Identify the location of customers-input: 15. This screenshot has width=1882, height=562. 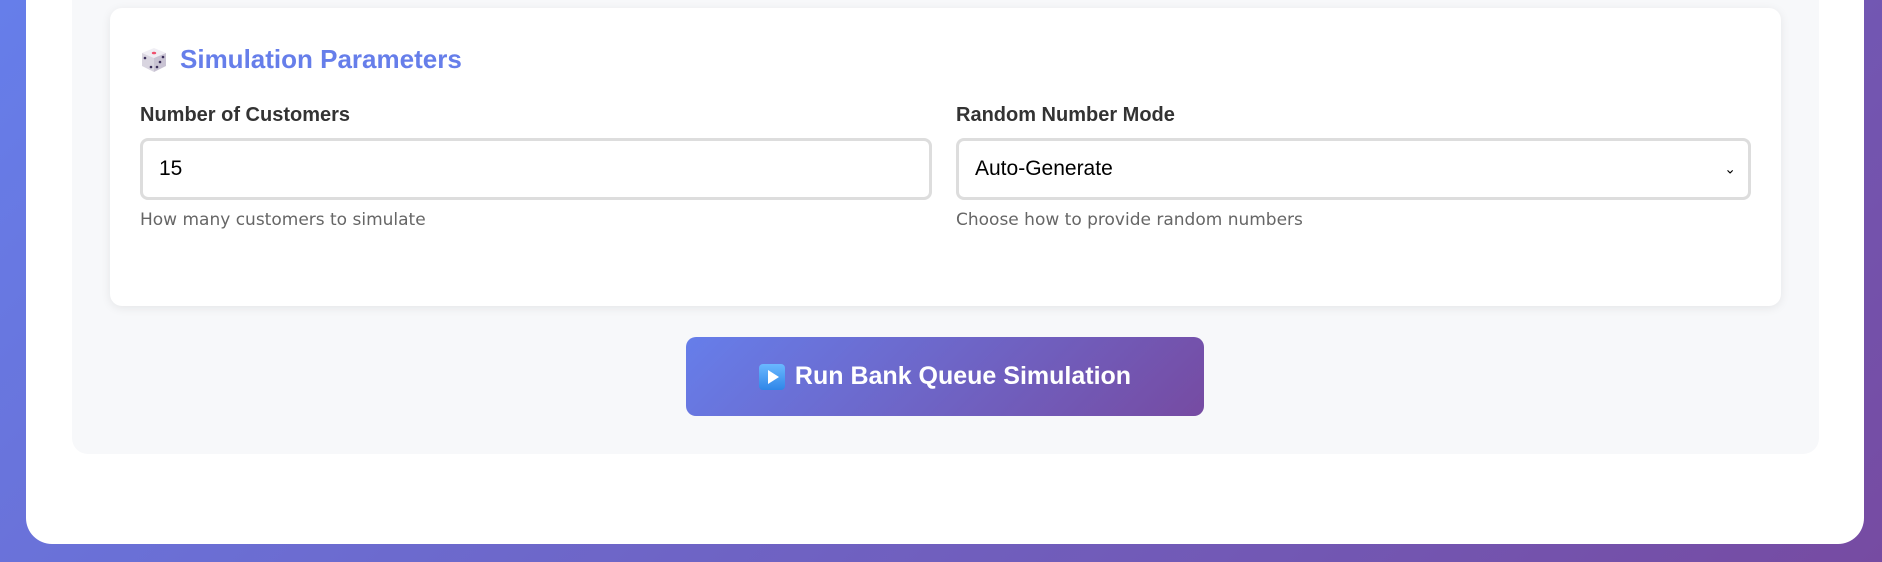
(536, 169).